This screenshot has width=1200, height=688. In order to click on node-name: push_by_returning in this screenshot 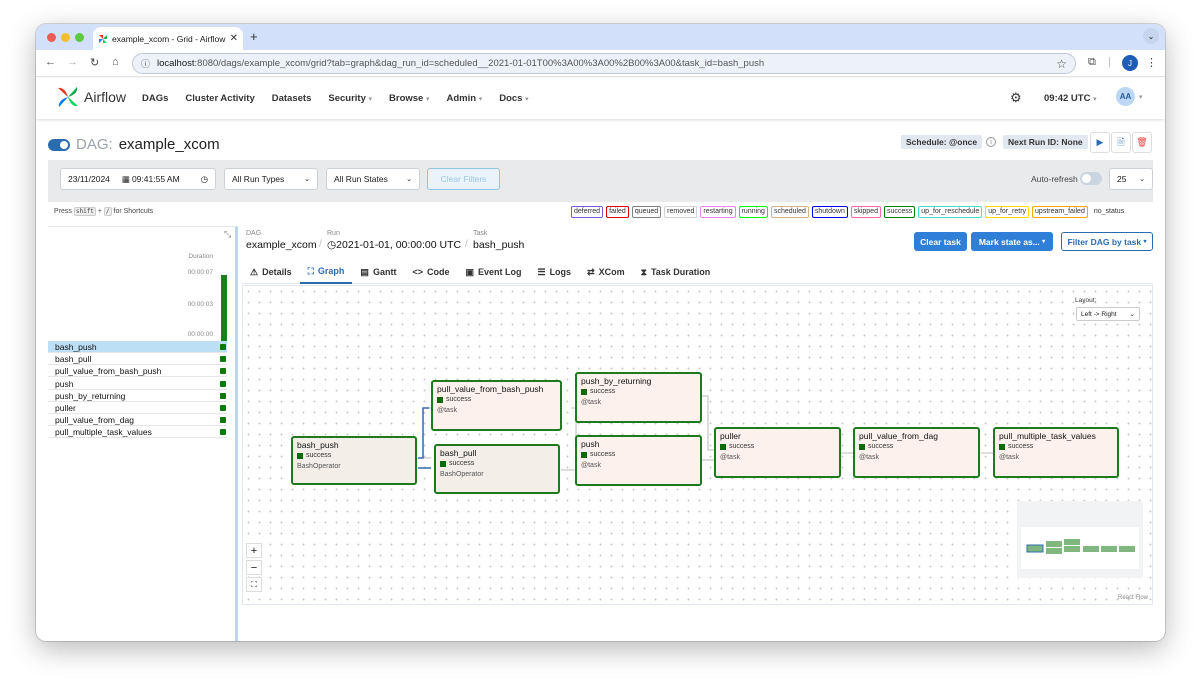, I will do `click(616, 381)`.